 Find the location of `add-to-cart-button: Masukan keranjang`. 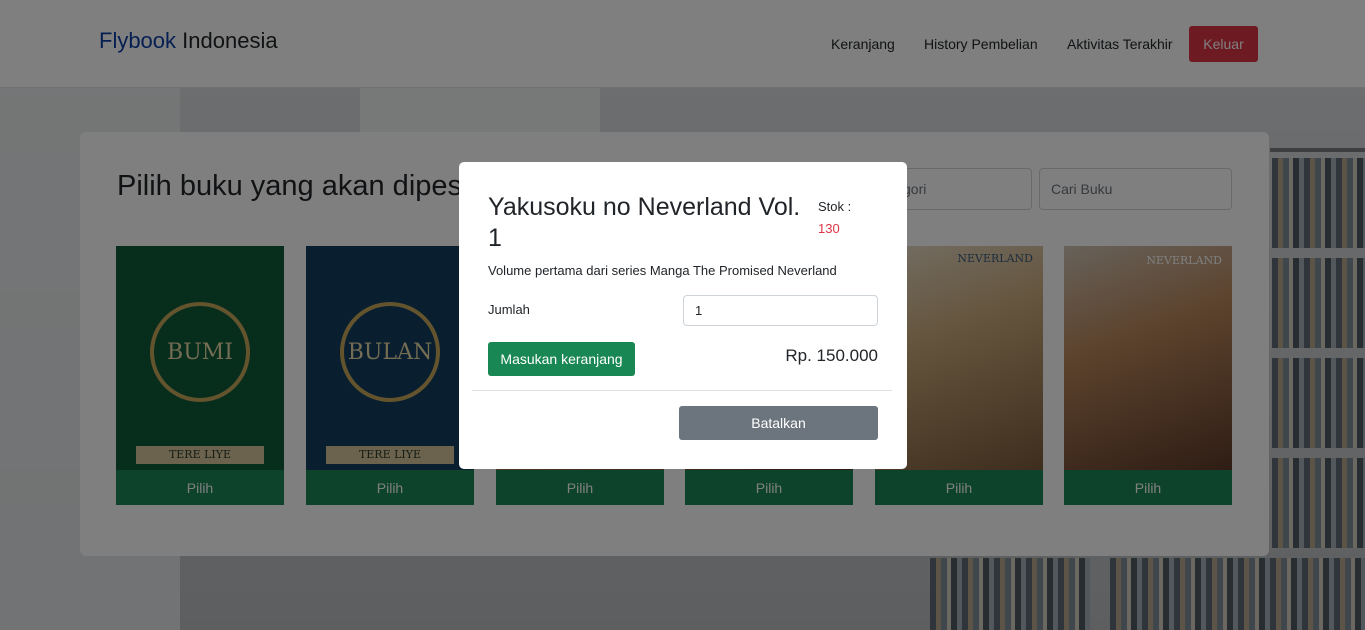

add-to-cart-button: Masukan keranjang is located at coordinates (561, 359).